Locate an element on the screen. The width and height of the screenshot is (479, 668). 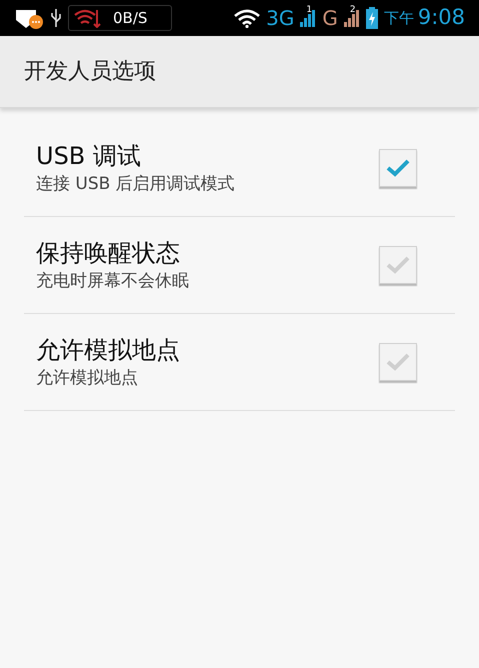
setting-item: 保持唤醒状态 充电时屏幕不会休眠 is located at coordinates (239, 265).